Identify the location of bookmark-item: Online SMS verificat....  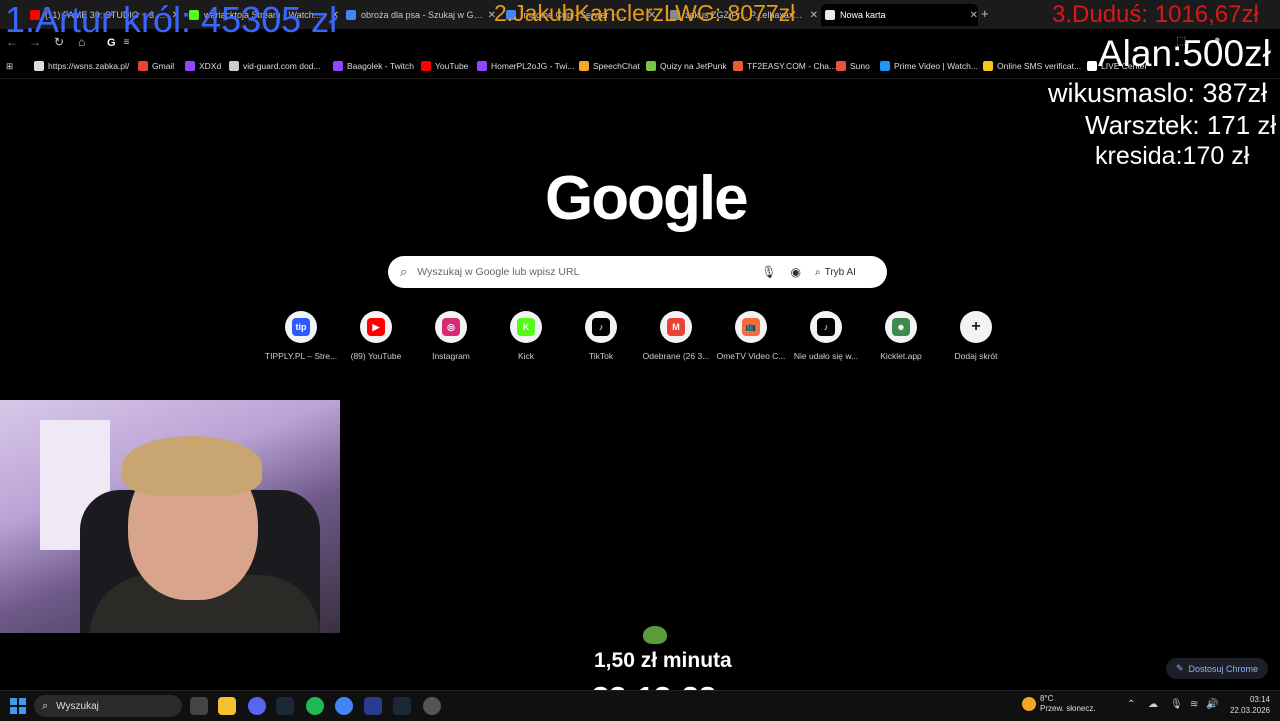
(1032, 66).